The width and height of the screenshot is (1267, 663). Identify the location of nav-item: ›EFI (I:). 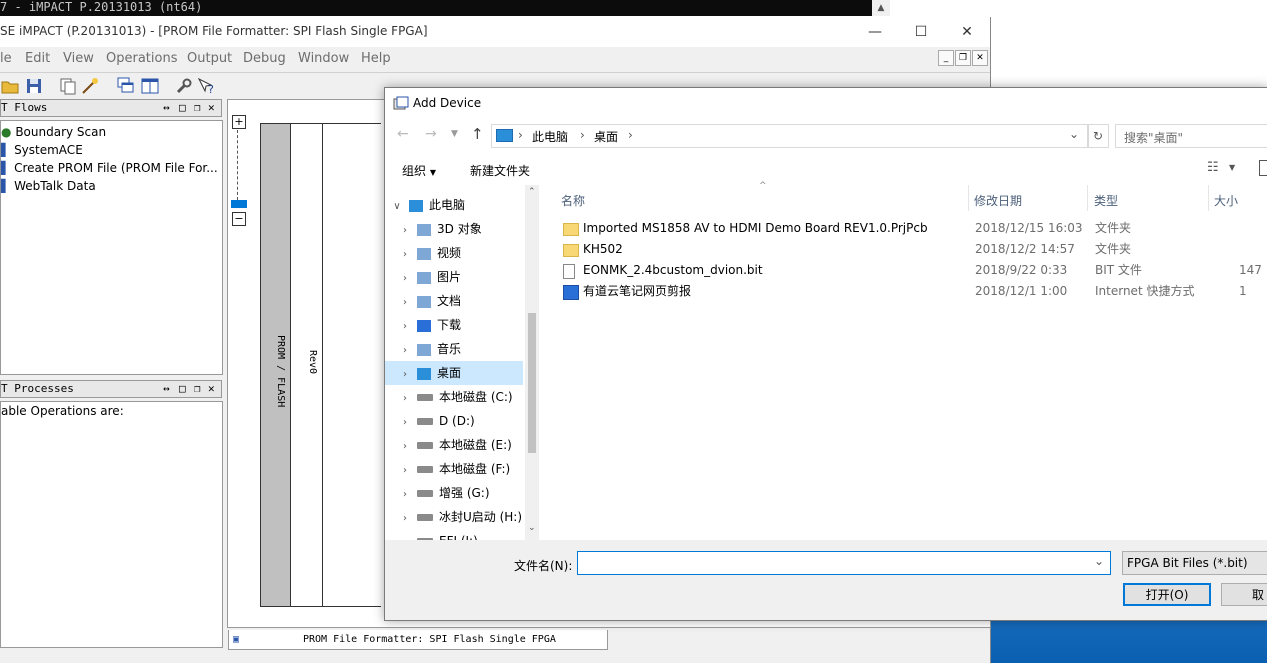
(454, 534).